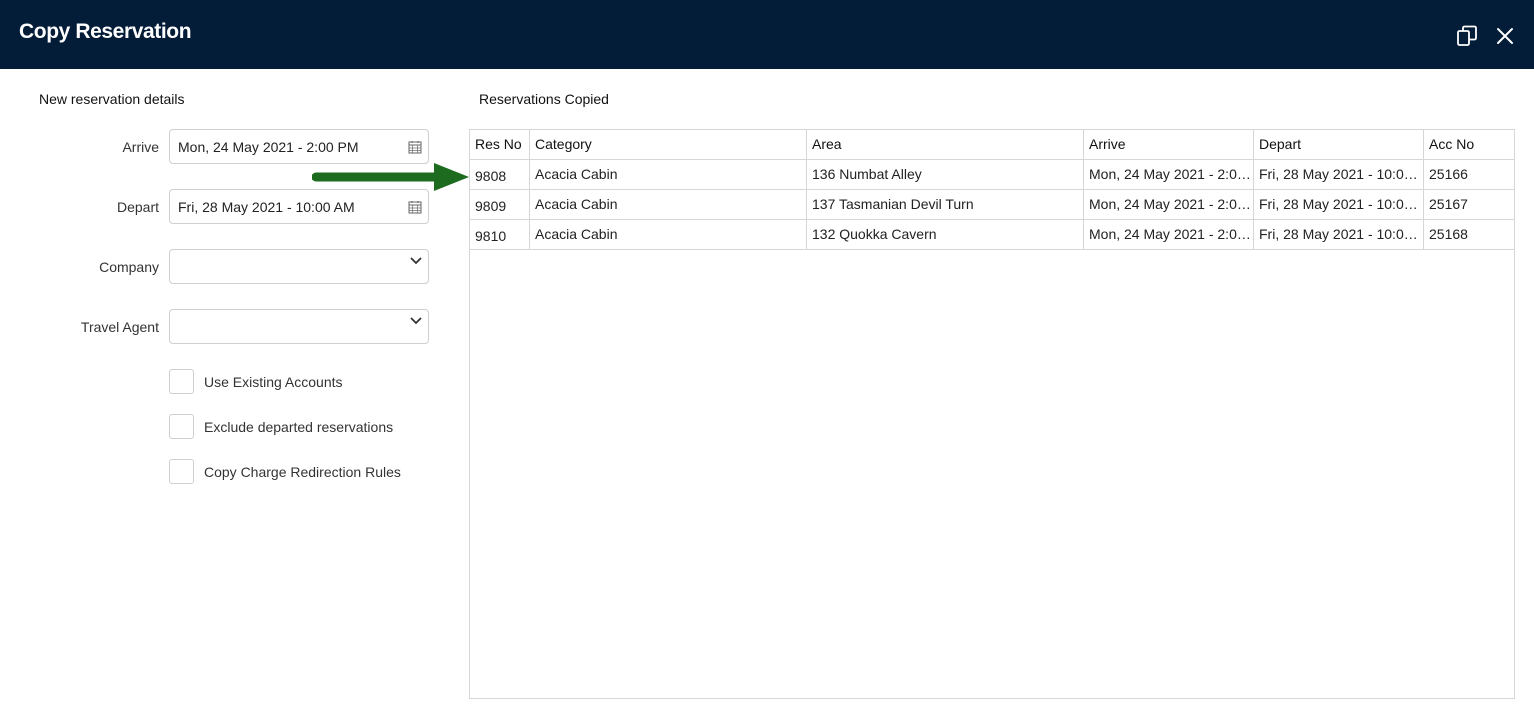 The height and width of the screenshot is (718, 1534). I want to click on reservations-copied-heading: Reservations Copied, so click(544, 99).